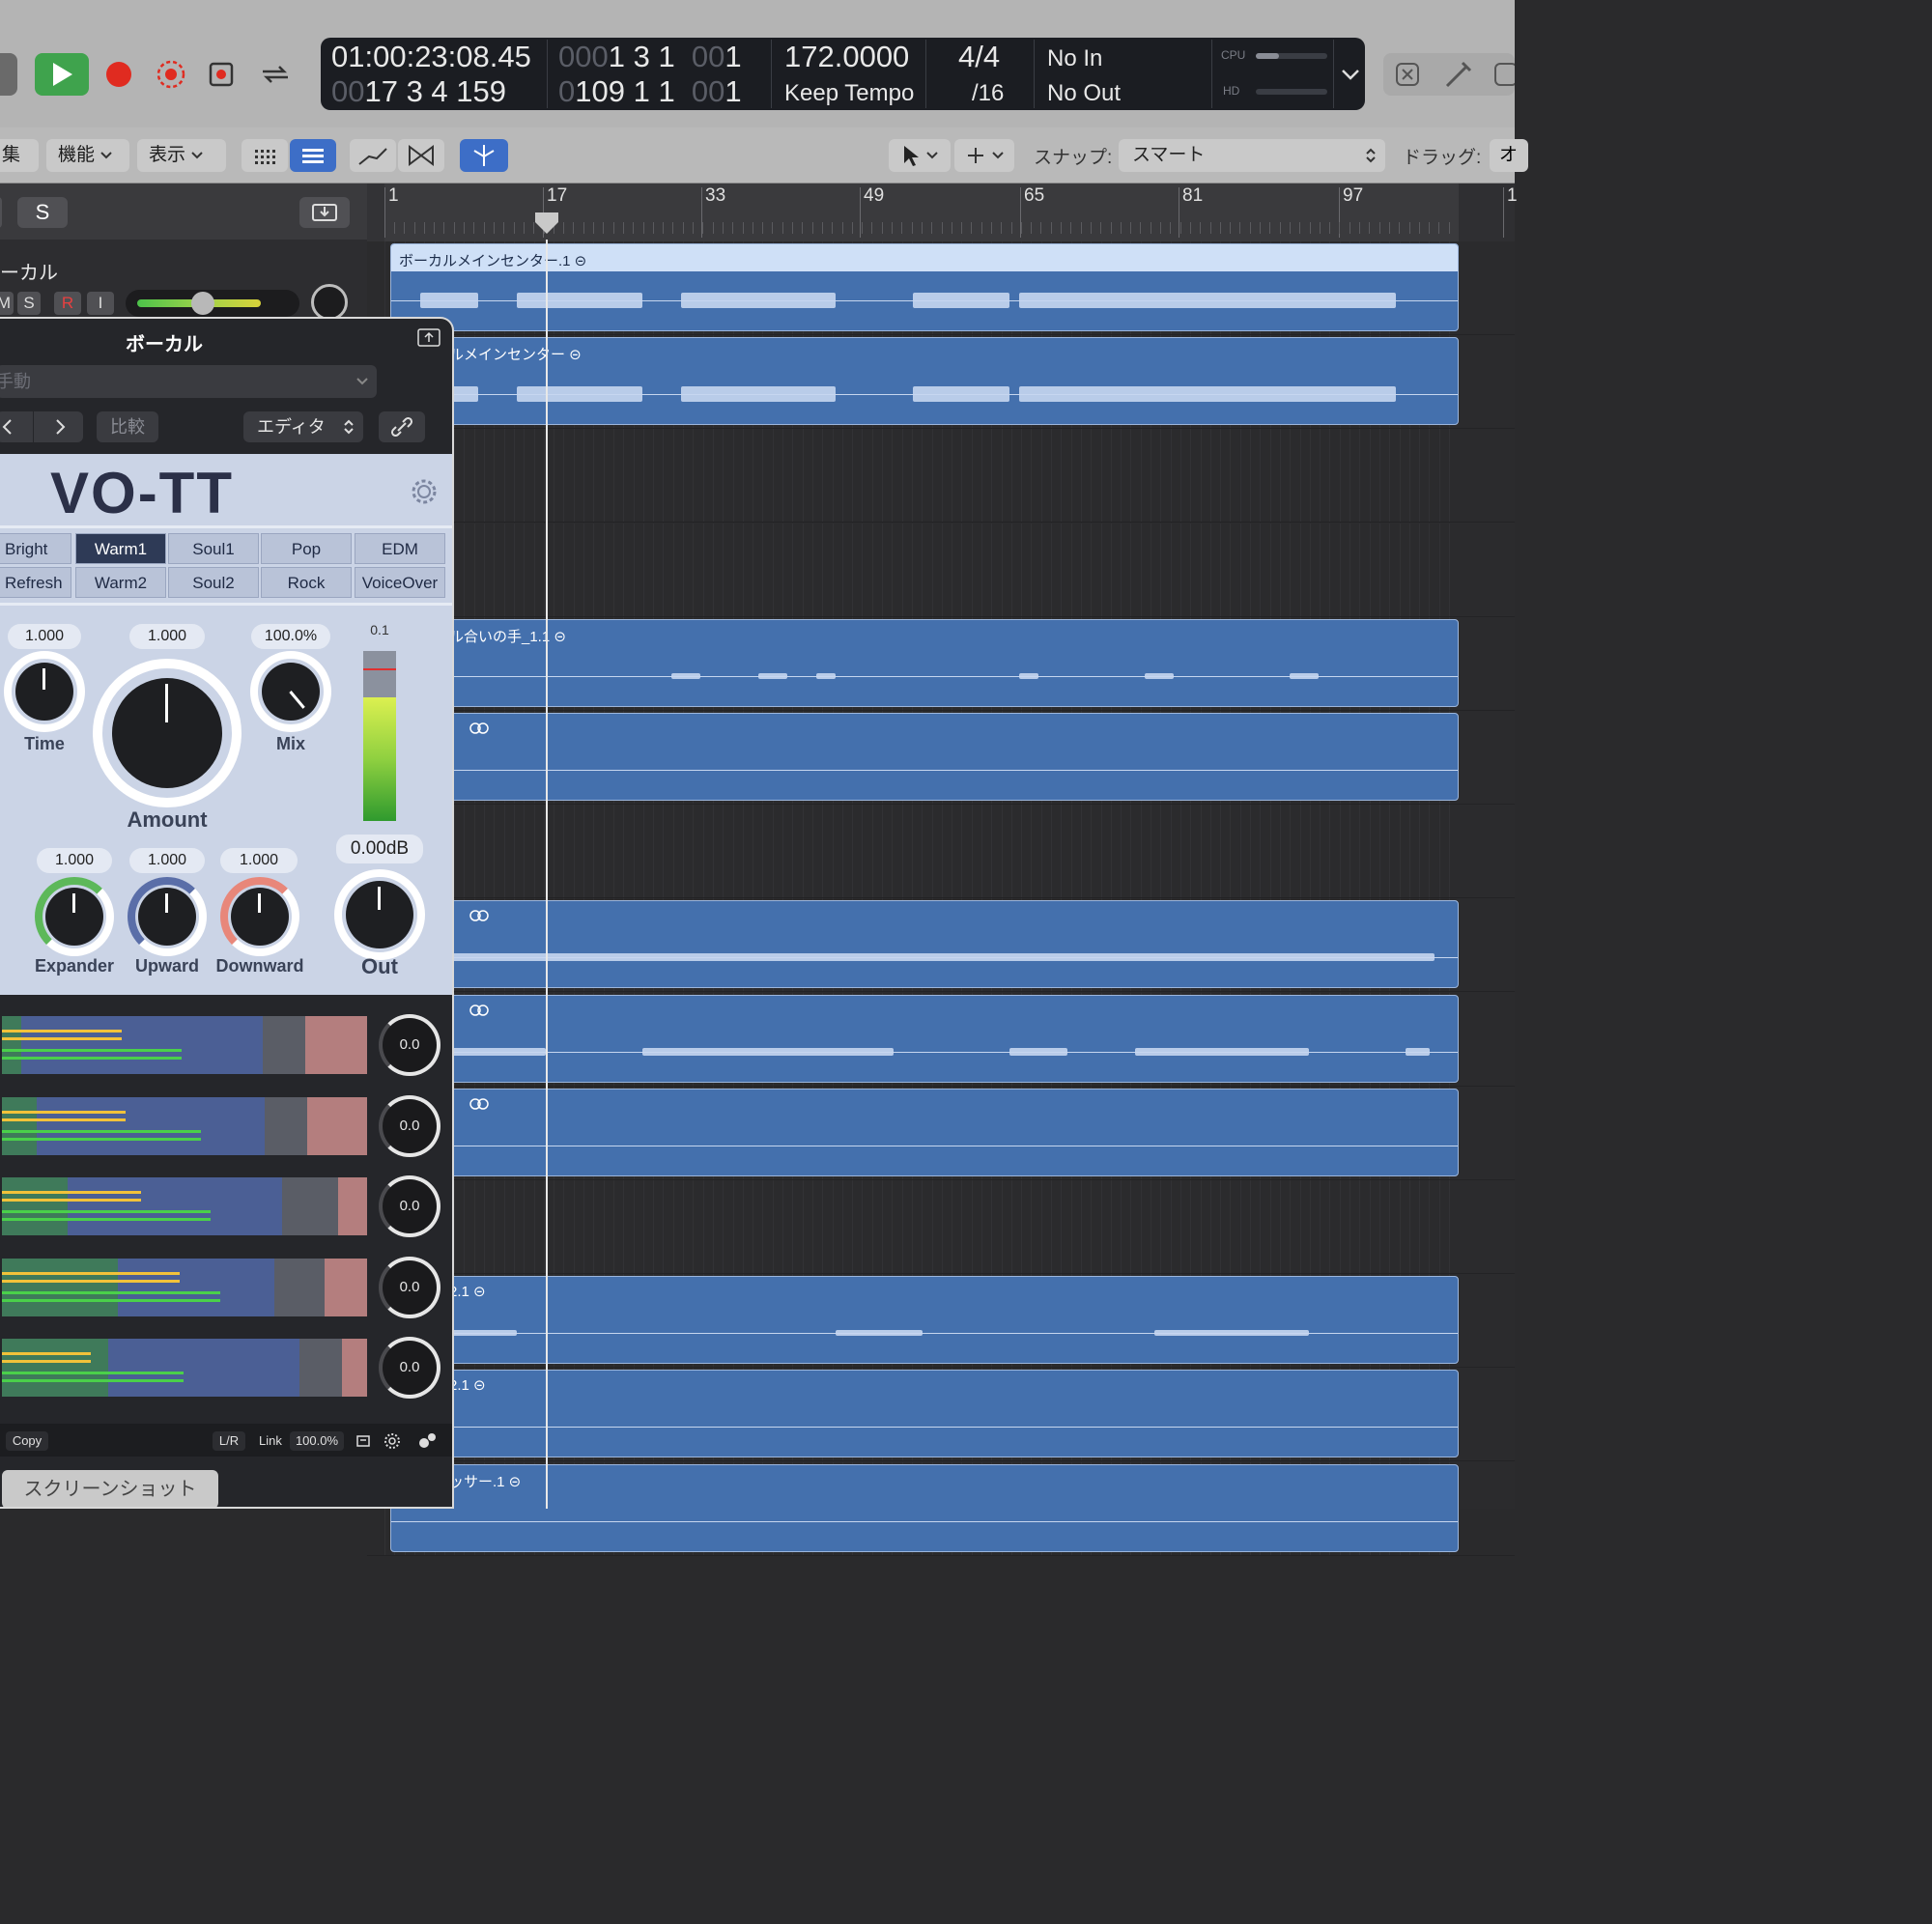 Image resolution: width=1932 pixels, height=1924 pixels. I want to click on tuner-icon, so click(1457, 74).